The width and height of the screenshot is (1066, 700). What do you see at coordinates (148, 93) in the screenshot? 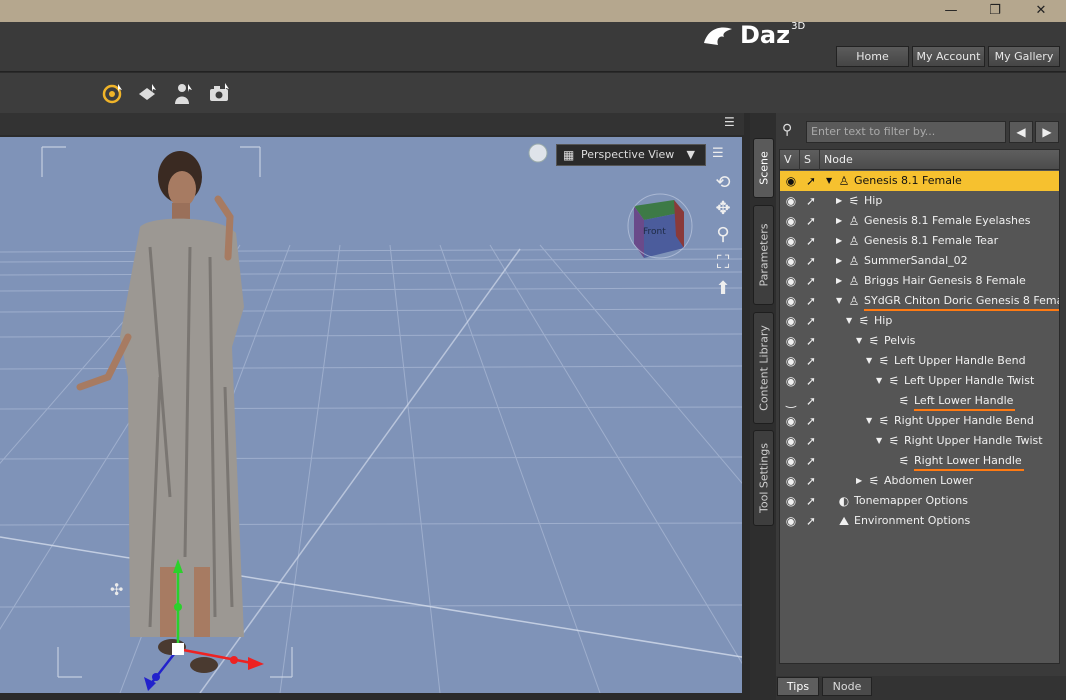
I see `geometry-editor-icon` at bounding box center [148, 93].